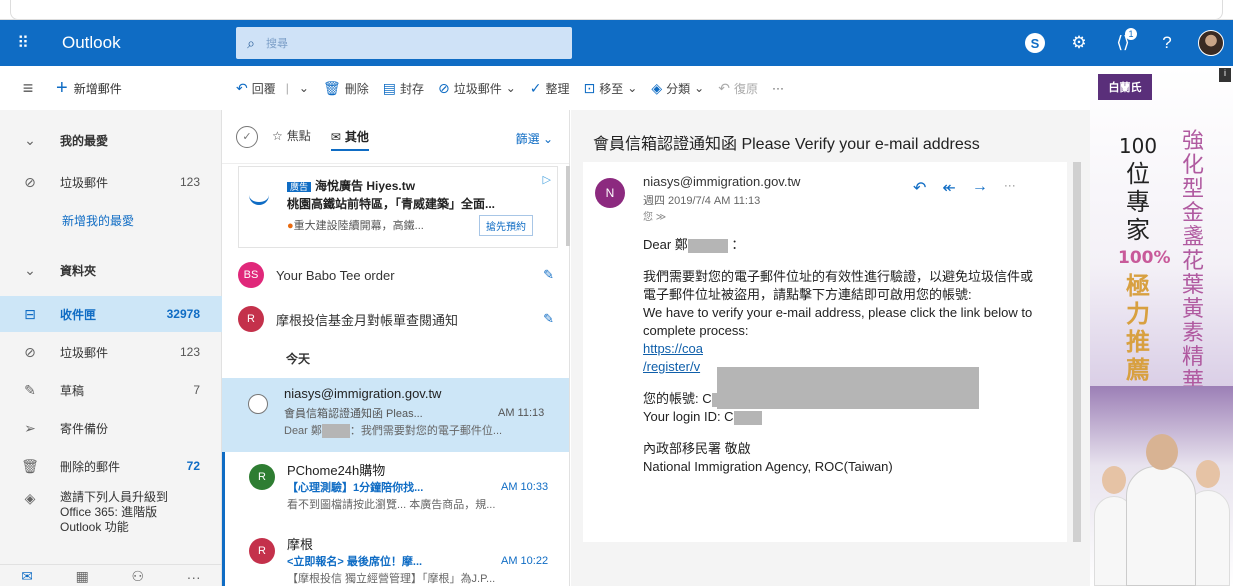  Describe the element at coordinates (1125, 87) in the screenshot. I see `ad-brand-logo: 白蘭氏` at that location.